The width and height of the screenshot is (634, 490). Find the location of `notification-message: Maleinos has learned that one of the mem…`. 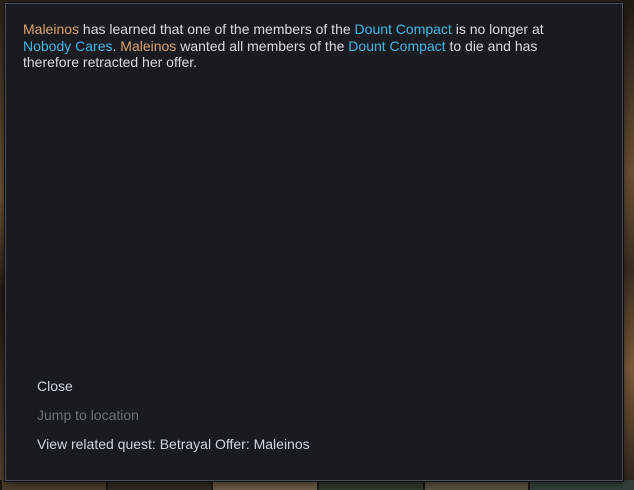

notification-message: Maleinos has learned that one of the mem… is located at coordinates (303, 46).